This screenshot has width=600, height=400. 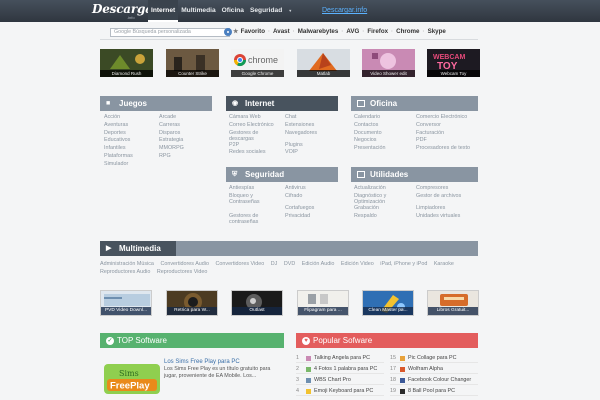 I want to click on link-gestores-contrasenas: Gestores de contraseñas, so click(x=256, y=219).